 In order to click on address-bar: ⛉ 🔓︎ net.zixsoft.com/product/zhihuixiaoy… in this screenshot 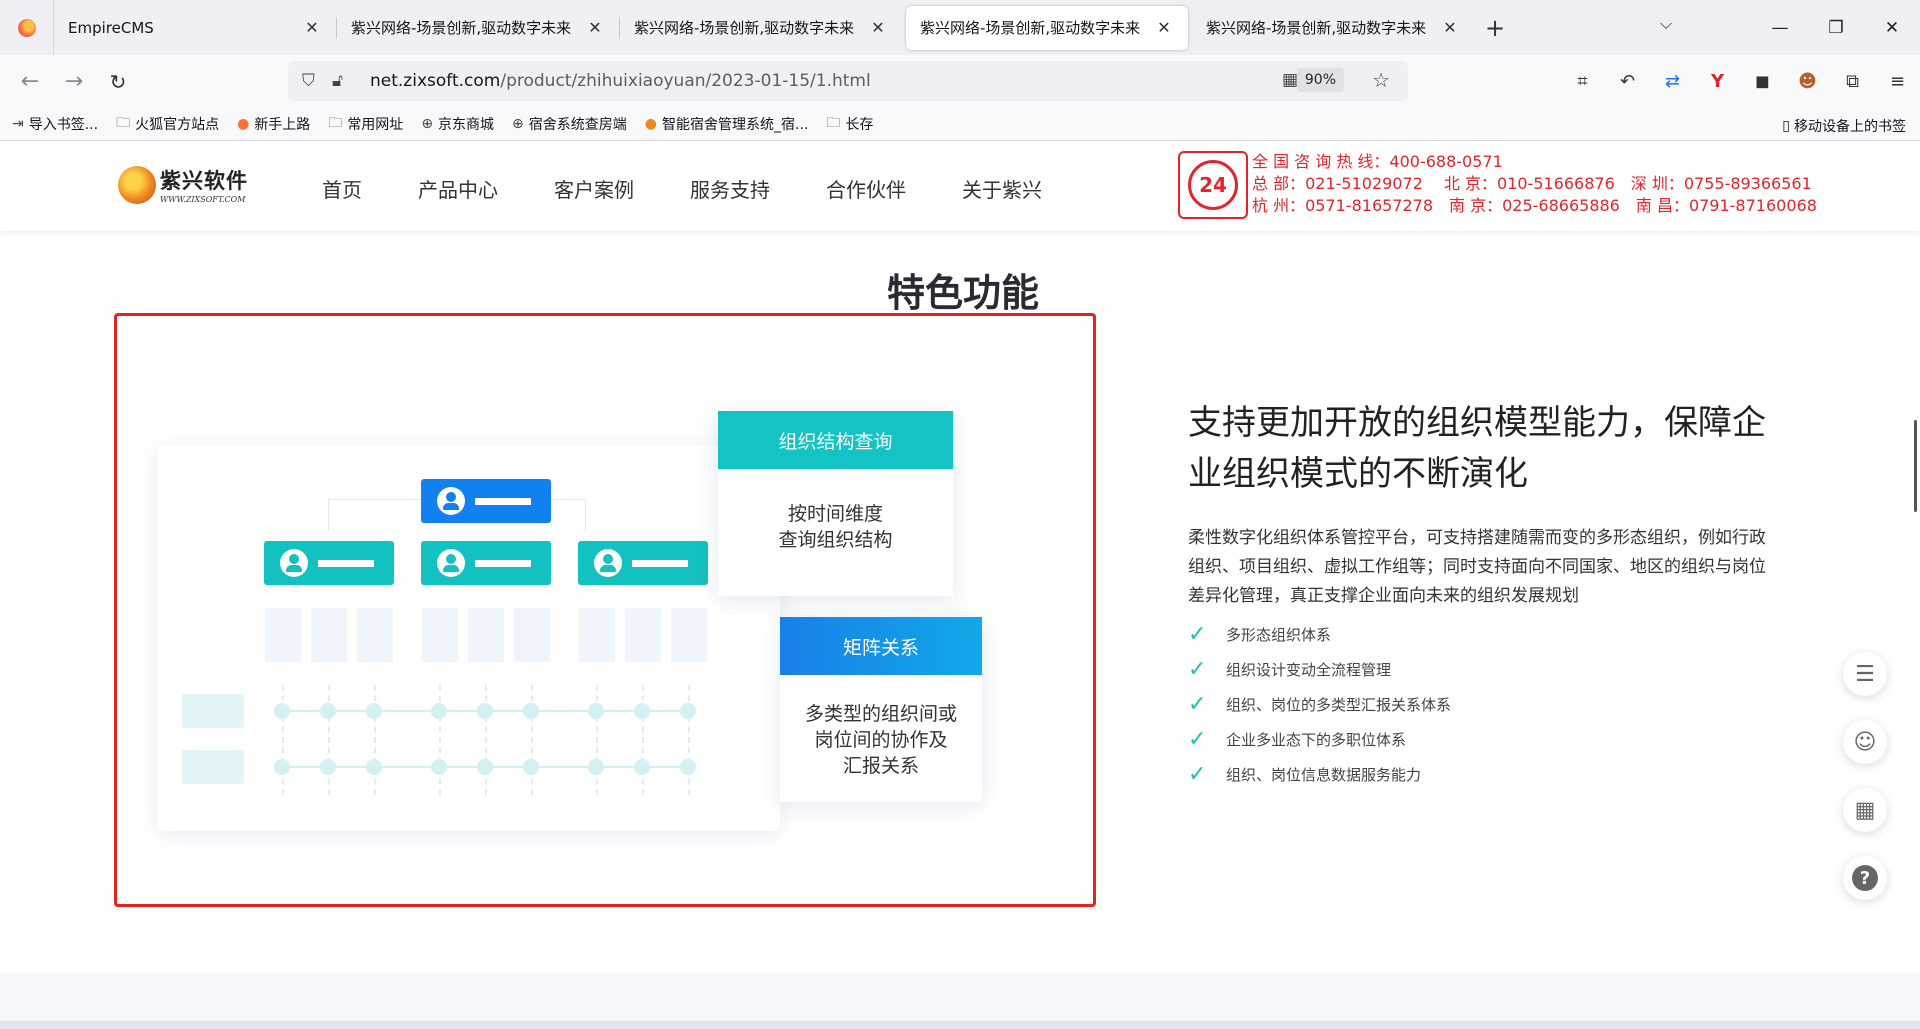, I will do `click(848, 81)`.